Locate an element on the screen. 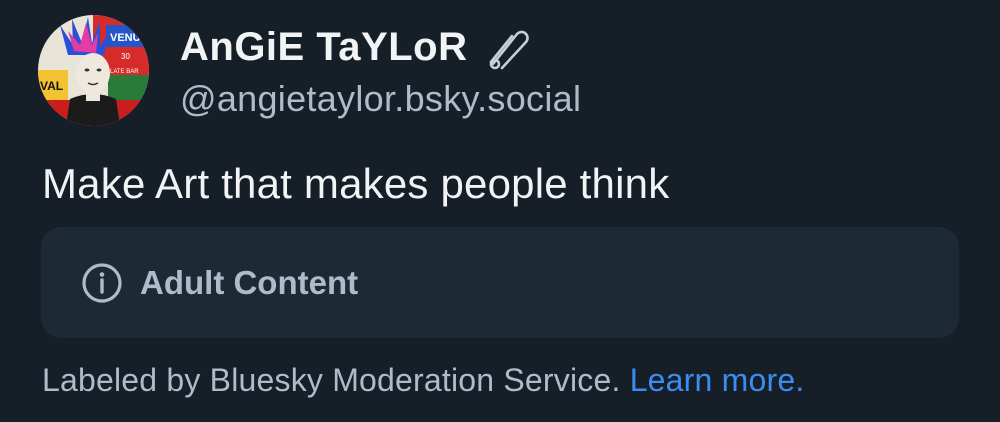 Image resolution: width=1000 pixels, height=422 pixels. avatar: VENU 30 LATE BAR VAL is located at coordinates (93, 70).